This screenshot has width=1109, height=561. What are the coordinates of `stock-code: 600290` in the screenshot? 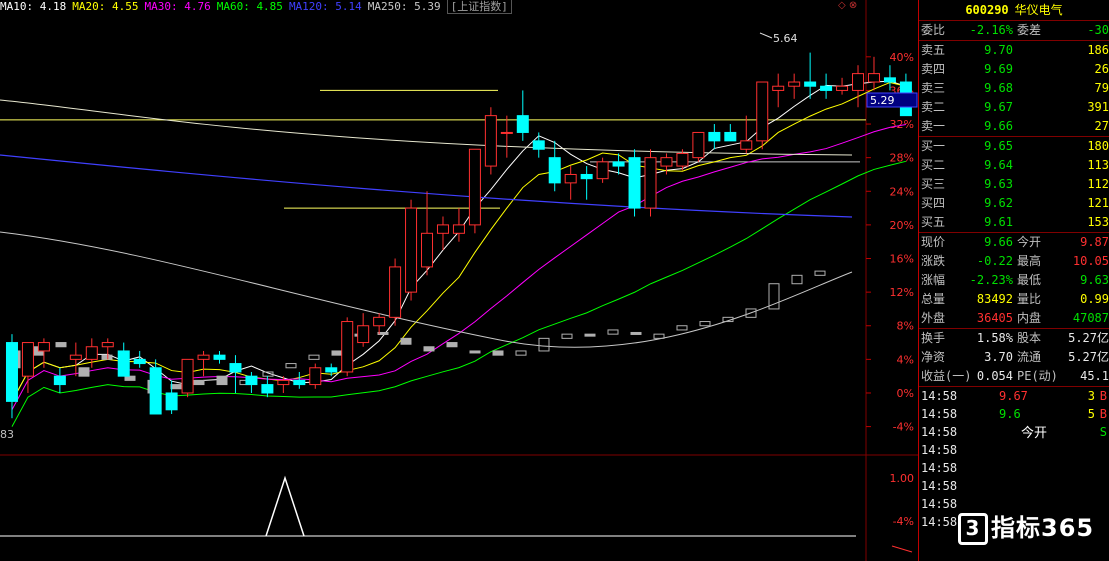 It's located at (987, 10).